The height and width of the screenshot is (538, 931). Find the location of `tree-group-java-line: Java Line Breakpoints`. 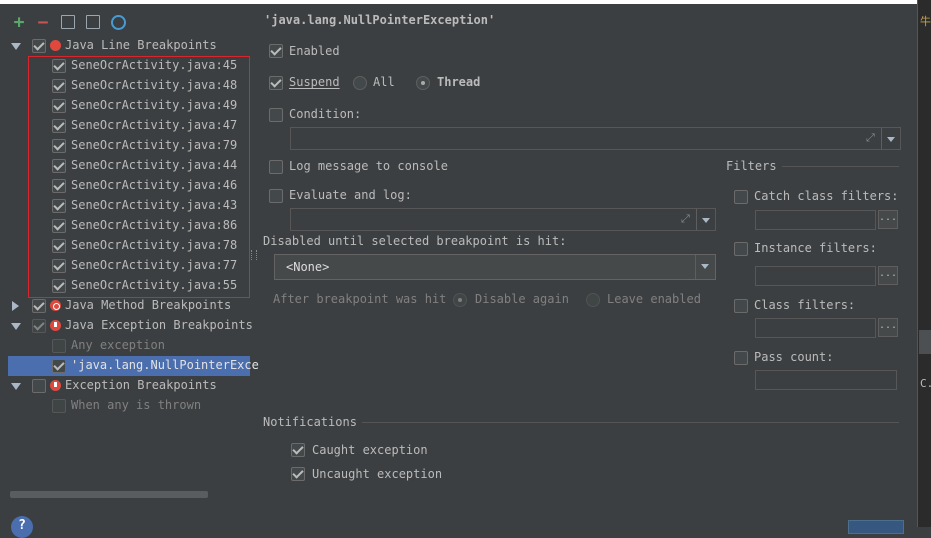

tree-group-java-line: Java Line Breakpoints is located at coordinates (129, 46).